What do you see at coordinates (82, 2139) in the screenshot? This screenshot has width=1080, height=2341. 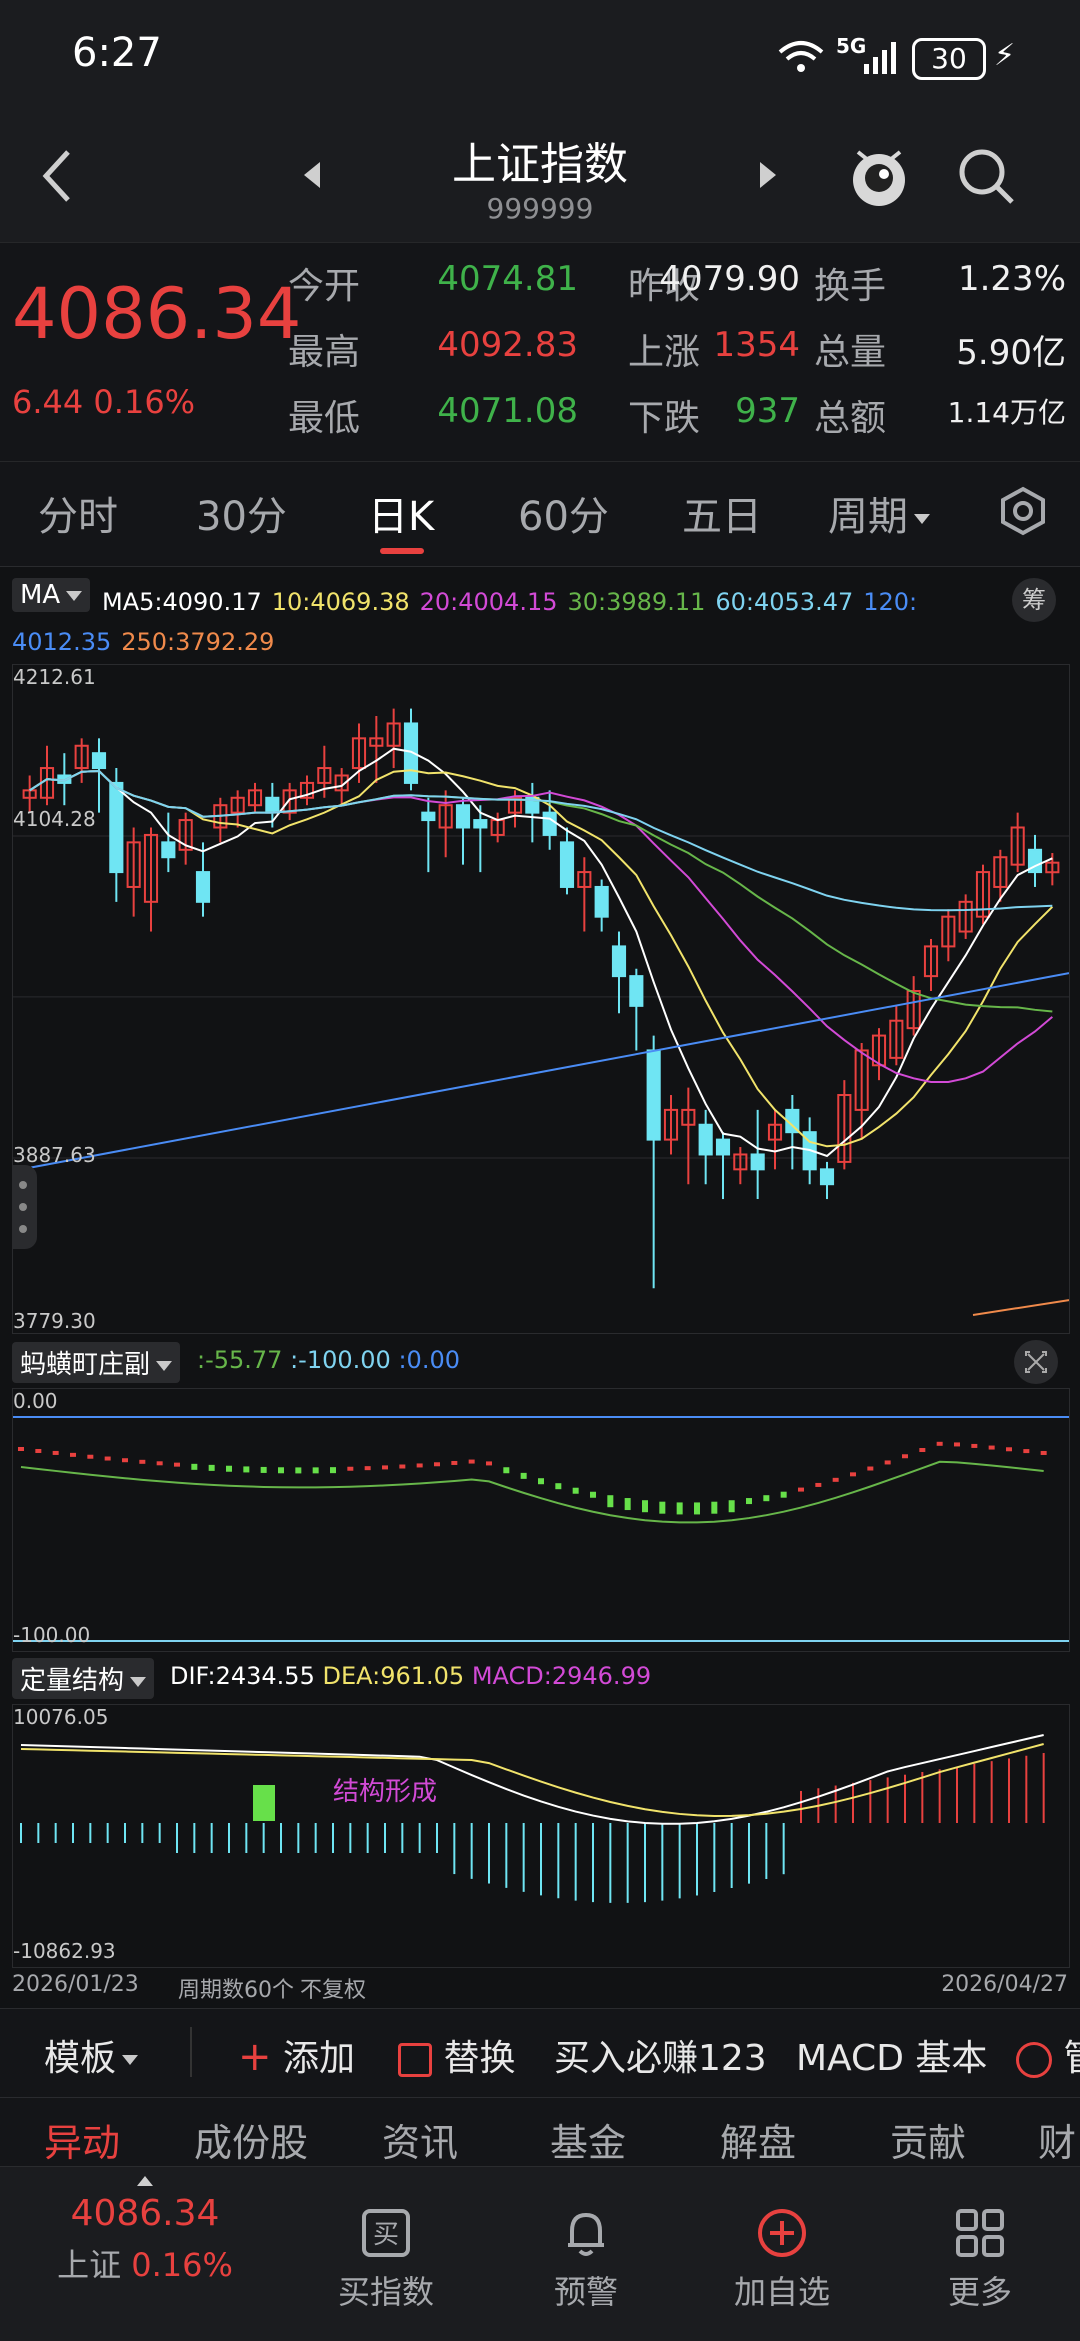 I see `tab-anomaly: 异动` at bounding box center [82, 2139].